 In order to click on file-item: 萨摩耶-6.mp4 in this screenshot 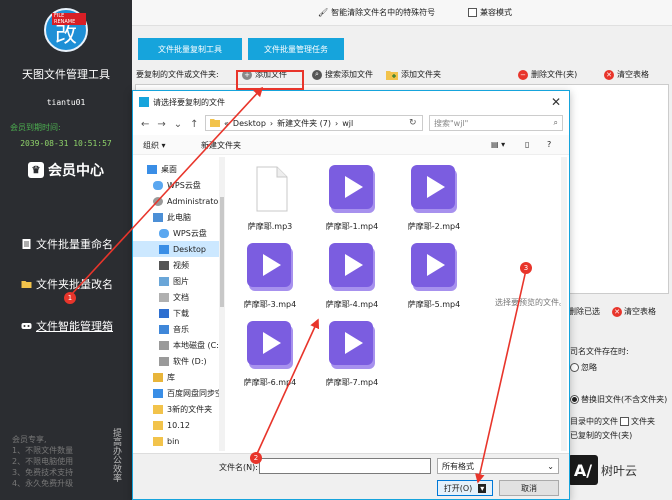, I will do `click(270, 356)`.